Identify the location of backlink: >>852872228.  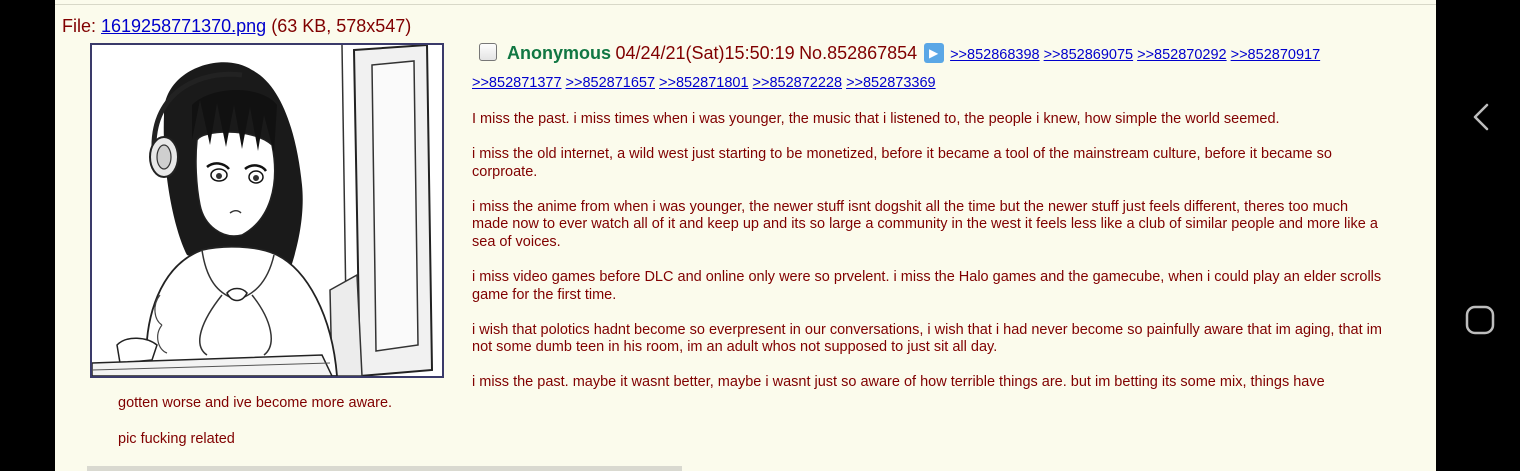
(798, 83).